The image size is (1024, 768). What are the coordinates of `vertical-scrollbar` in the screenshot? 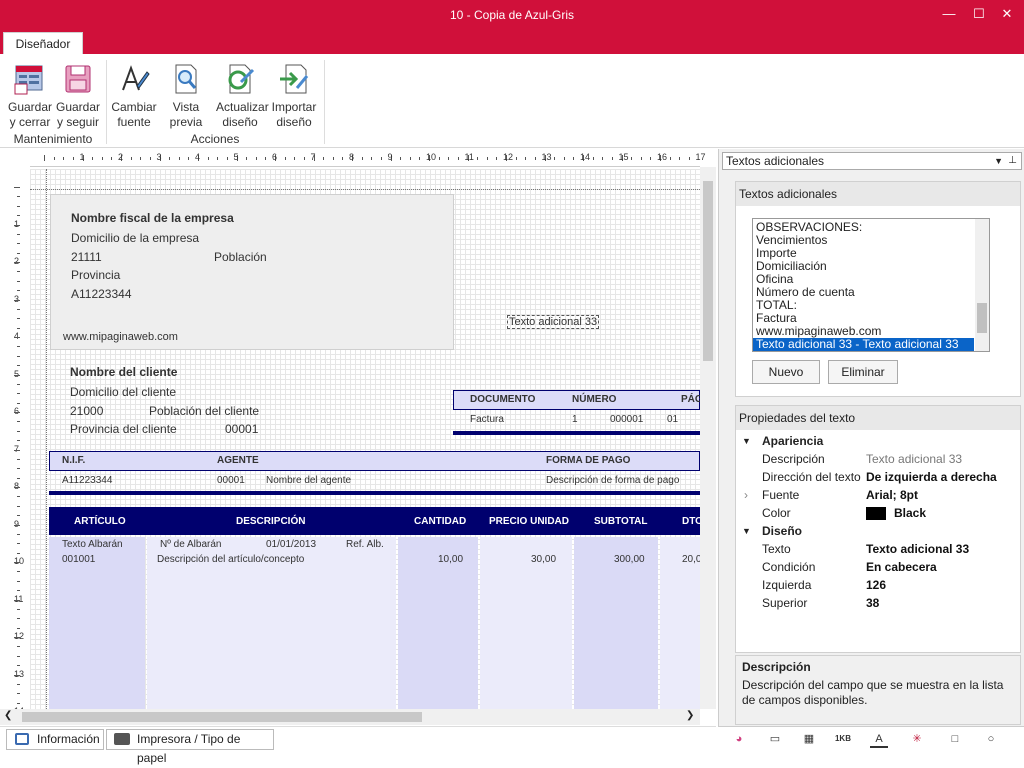 It's located at (708, 438).